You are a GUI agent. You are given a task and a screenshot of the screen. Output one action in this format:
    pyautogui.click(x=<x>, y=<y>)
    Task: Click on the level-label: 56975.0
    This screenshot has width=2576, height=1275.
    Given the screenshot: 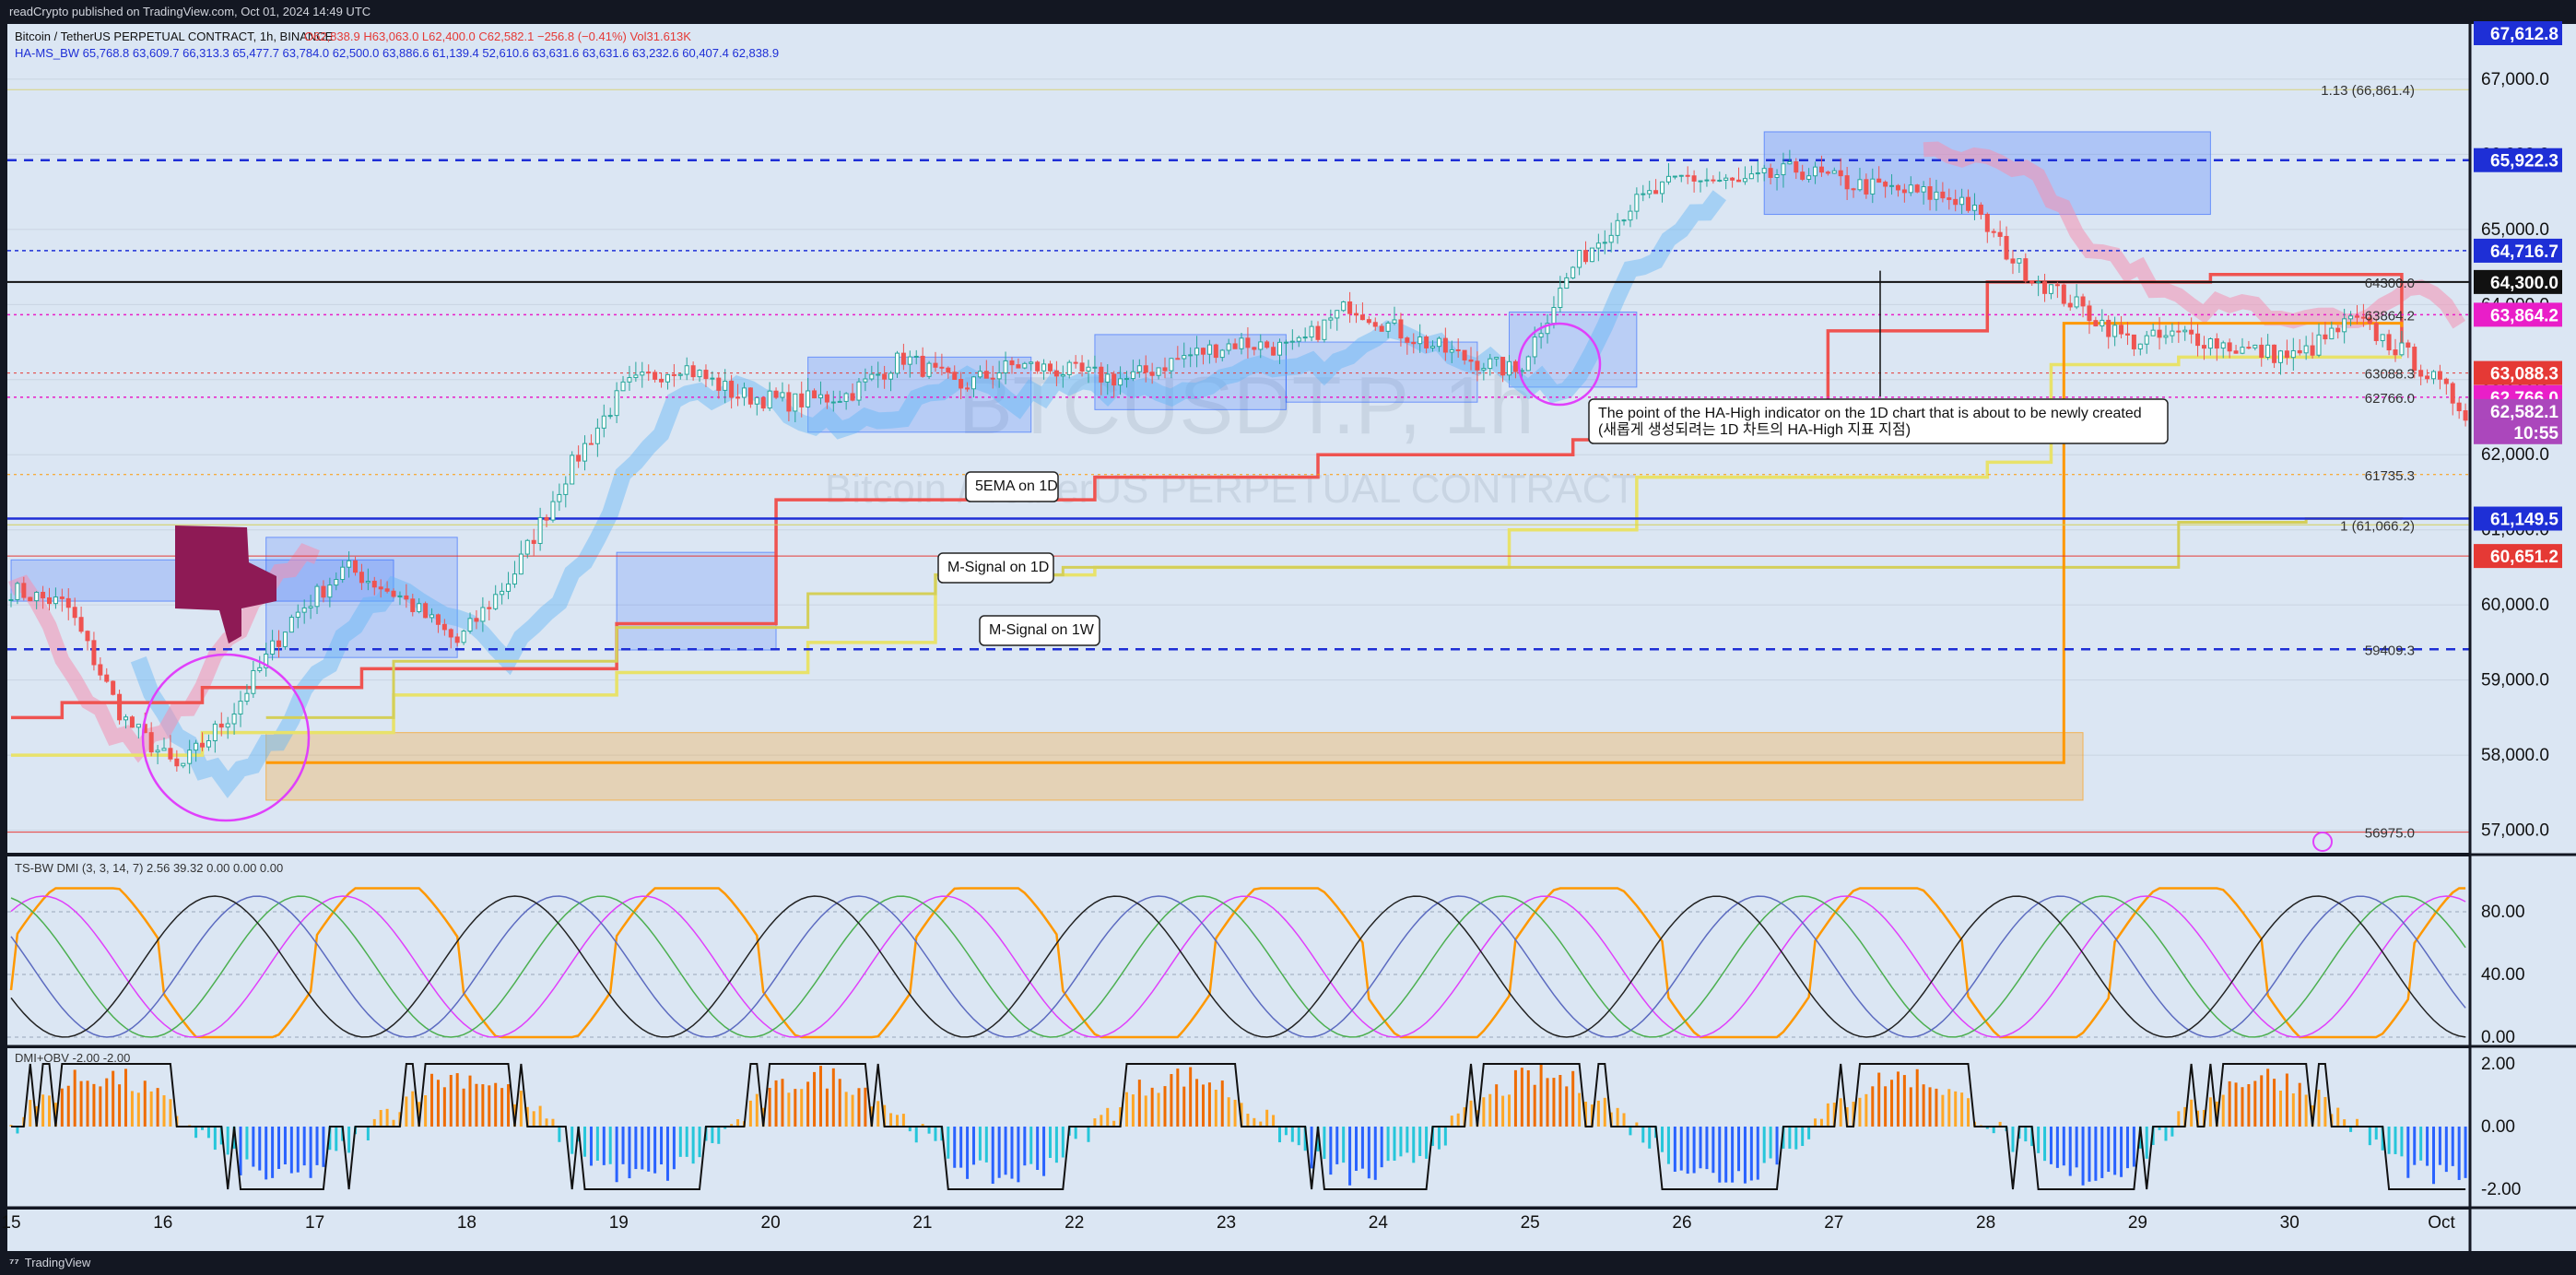 What is the action you would take?
    pyautogui.click(x=2390, y=834)
    